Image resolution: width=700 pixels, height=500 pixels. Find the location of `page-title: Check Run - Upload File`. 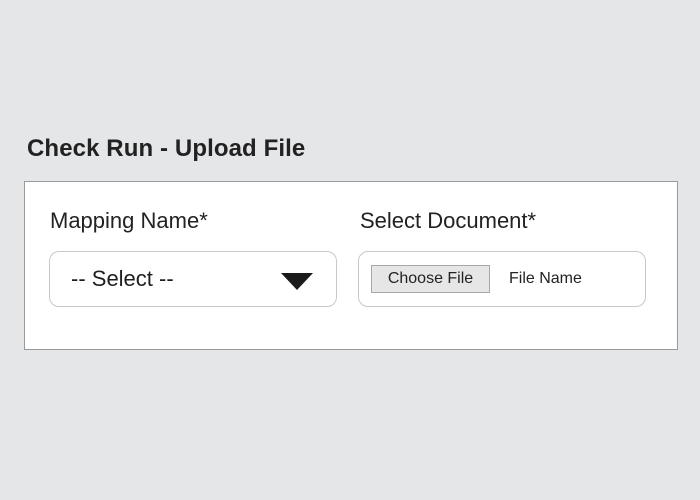

page-title: Check Run - Upload File is located at coordinates (166, 148).